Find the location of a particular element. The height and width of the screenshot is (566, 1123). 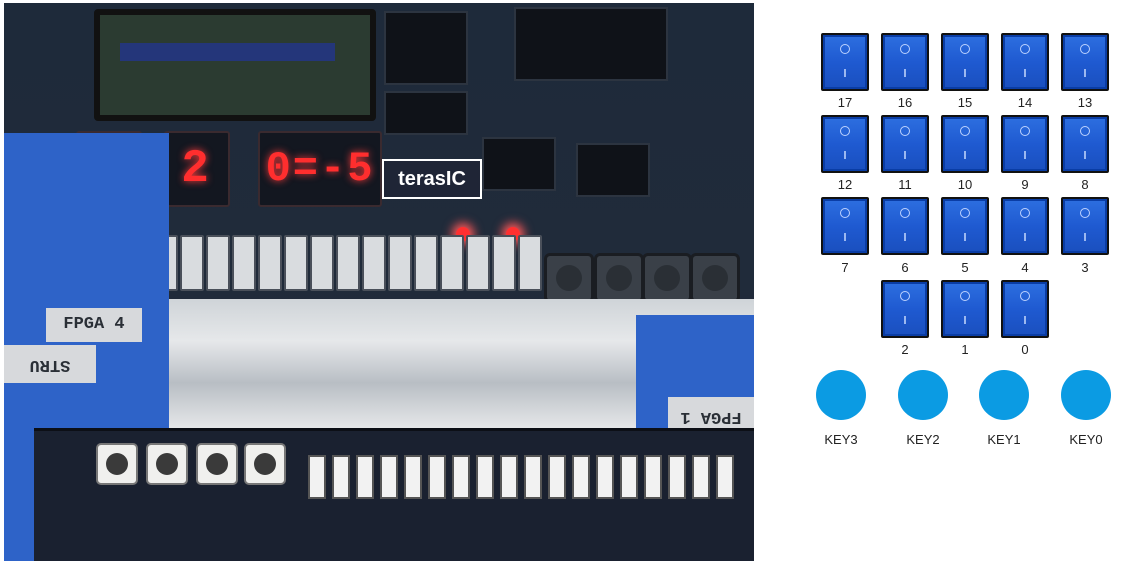

lcd-row is located at coordinates (227, 52).